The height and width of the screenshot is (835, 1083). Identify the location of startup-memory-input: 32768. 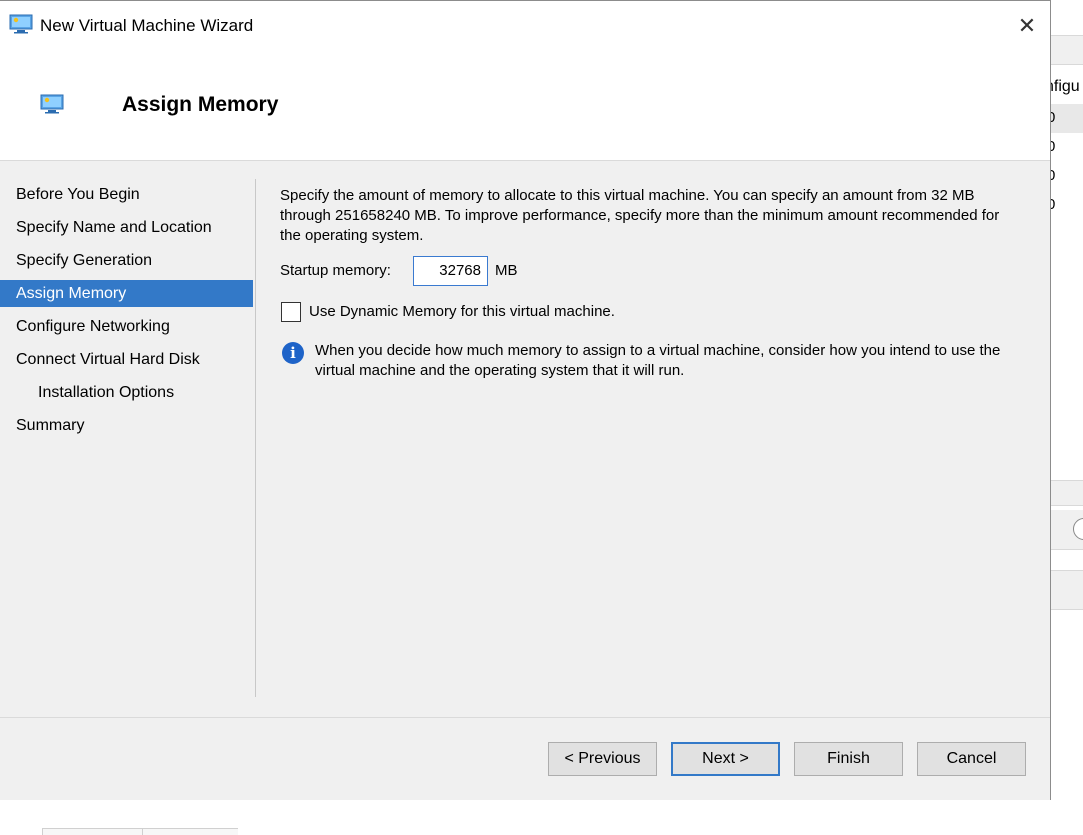
(450, 271).